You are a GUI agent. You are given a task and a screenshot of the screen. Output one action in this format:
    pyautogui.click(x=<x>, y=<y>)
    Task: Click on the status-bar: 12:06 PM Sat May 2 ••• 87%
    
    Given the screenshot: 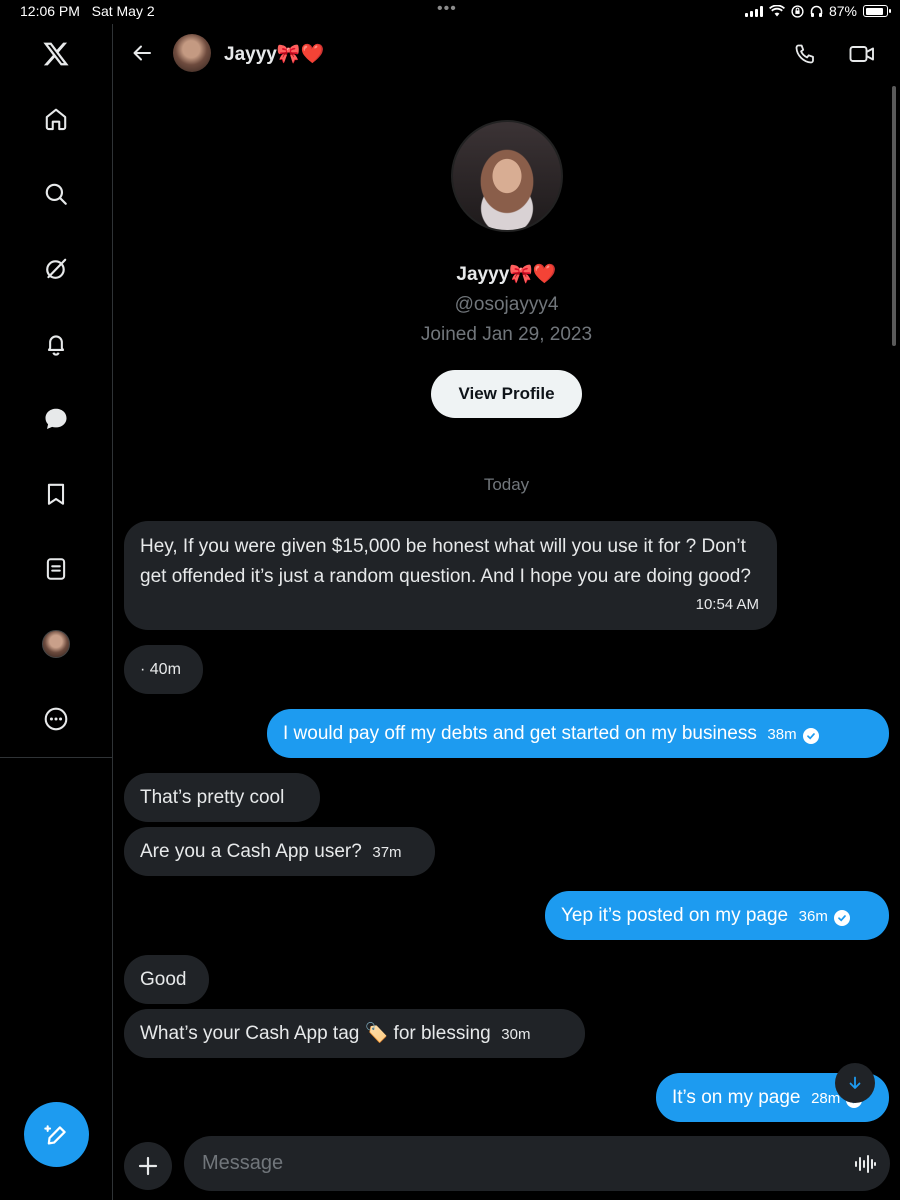 What is the action you would take?
    pyautogui.click(x=450, y=12)
    